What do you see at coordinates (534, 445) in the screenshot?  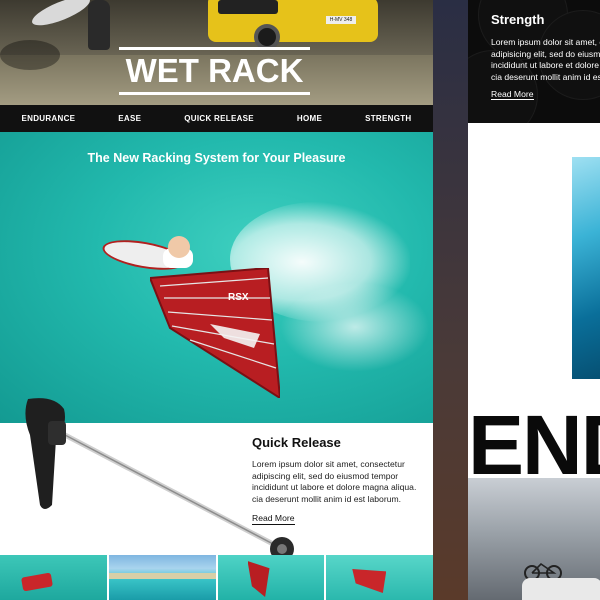 I see `endurance-heading: END` at bounding box center [534, 445].